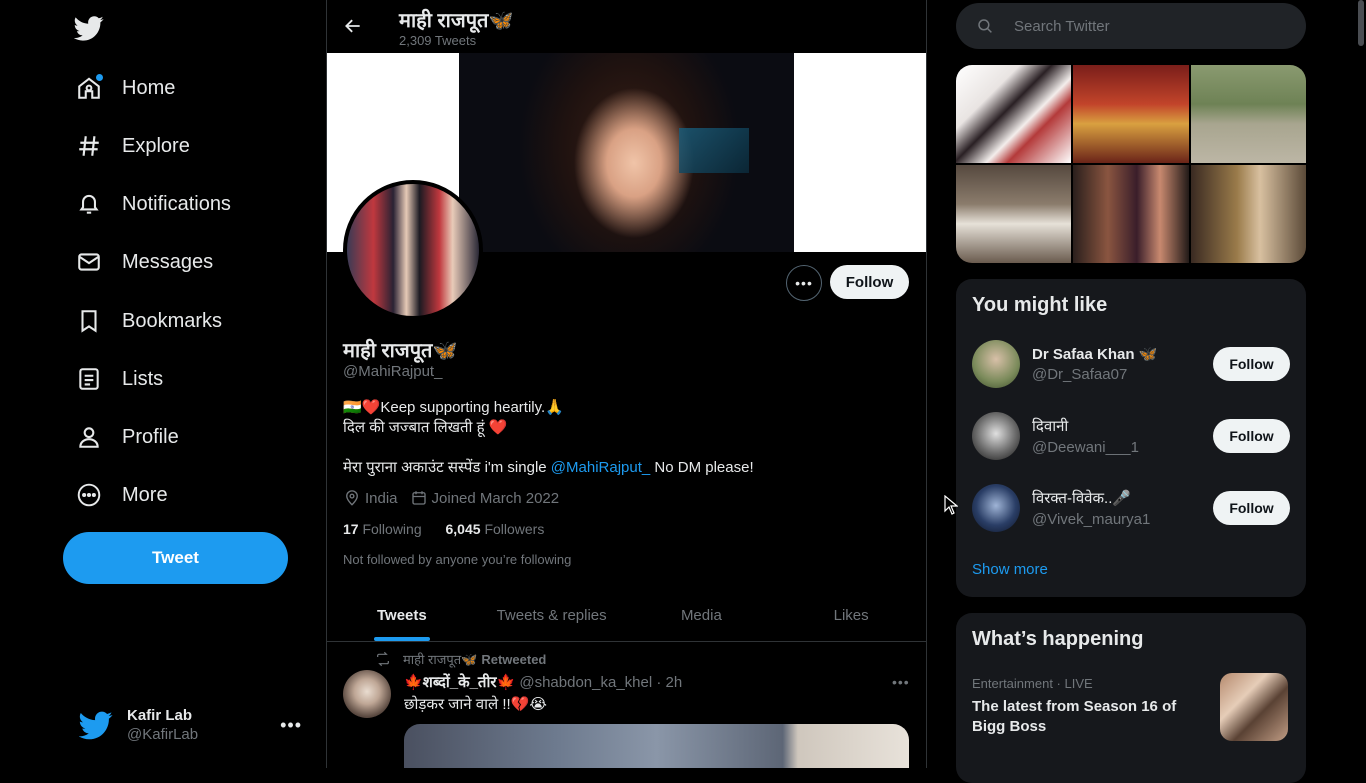  What do you see at coordinates (89, 321) in the screenshot?
I see `bookmark-icon` at bounding box center [89, 321].